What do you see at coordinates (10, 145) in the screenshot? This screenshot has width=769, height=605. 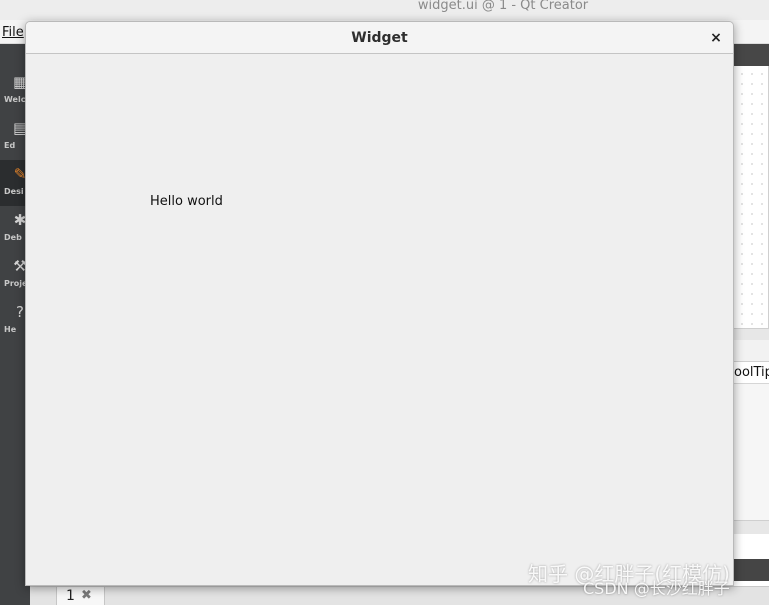 I see `mode-edit-label: Ed` at bounding box center [10, 145].